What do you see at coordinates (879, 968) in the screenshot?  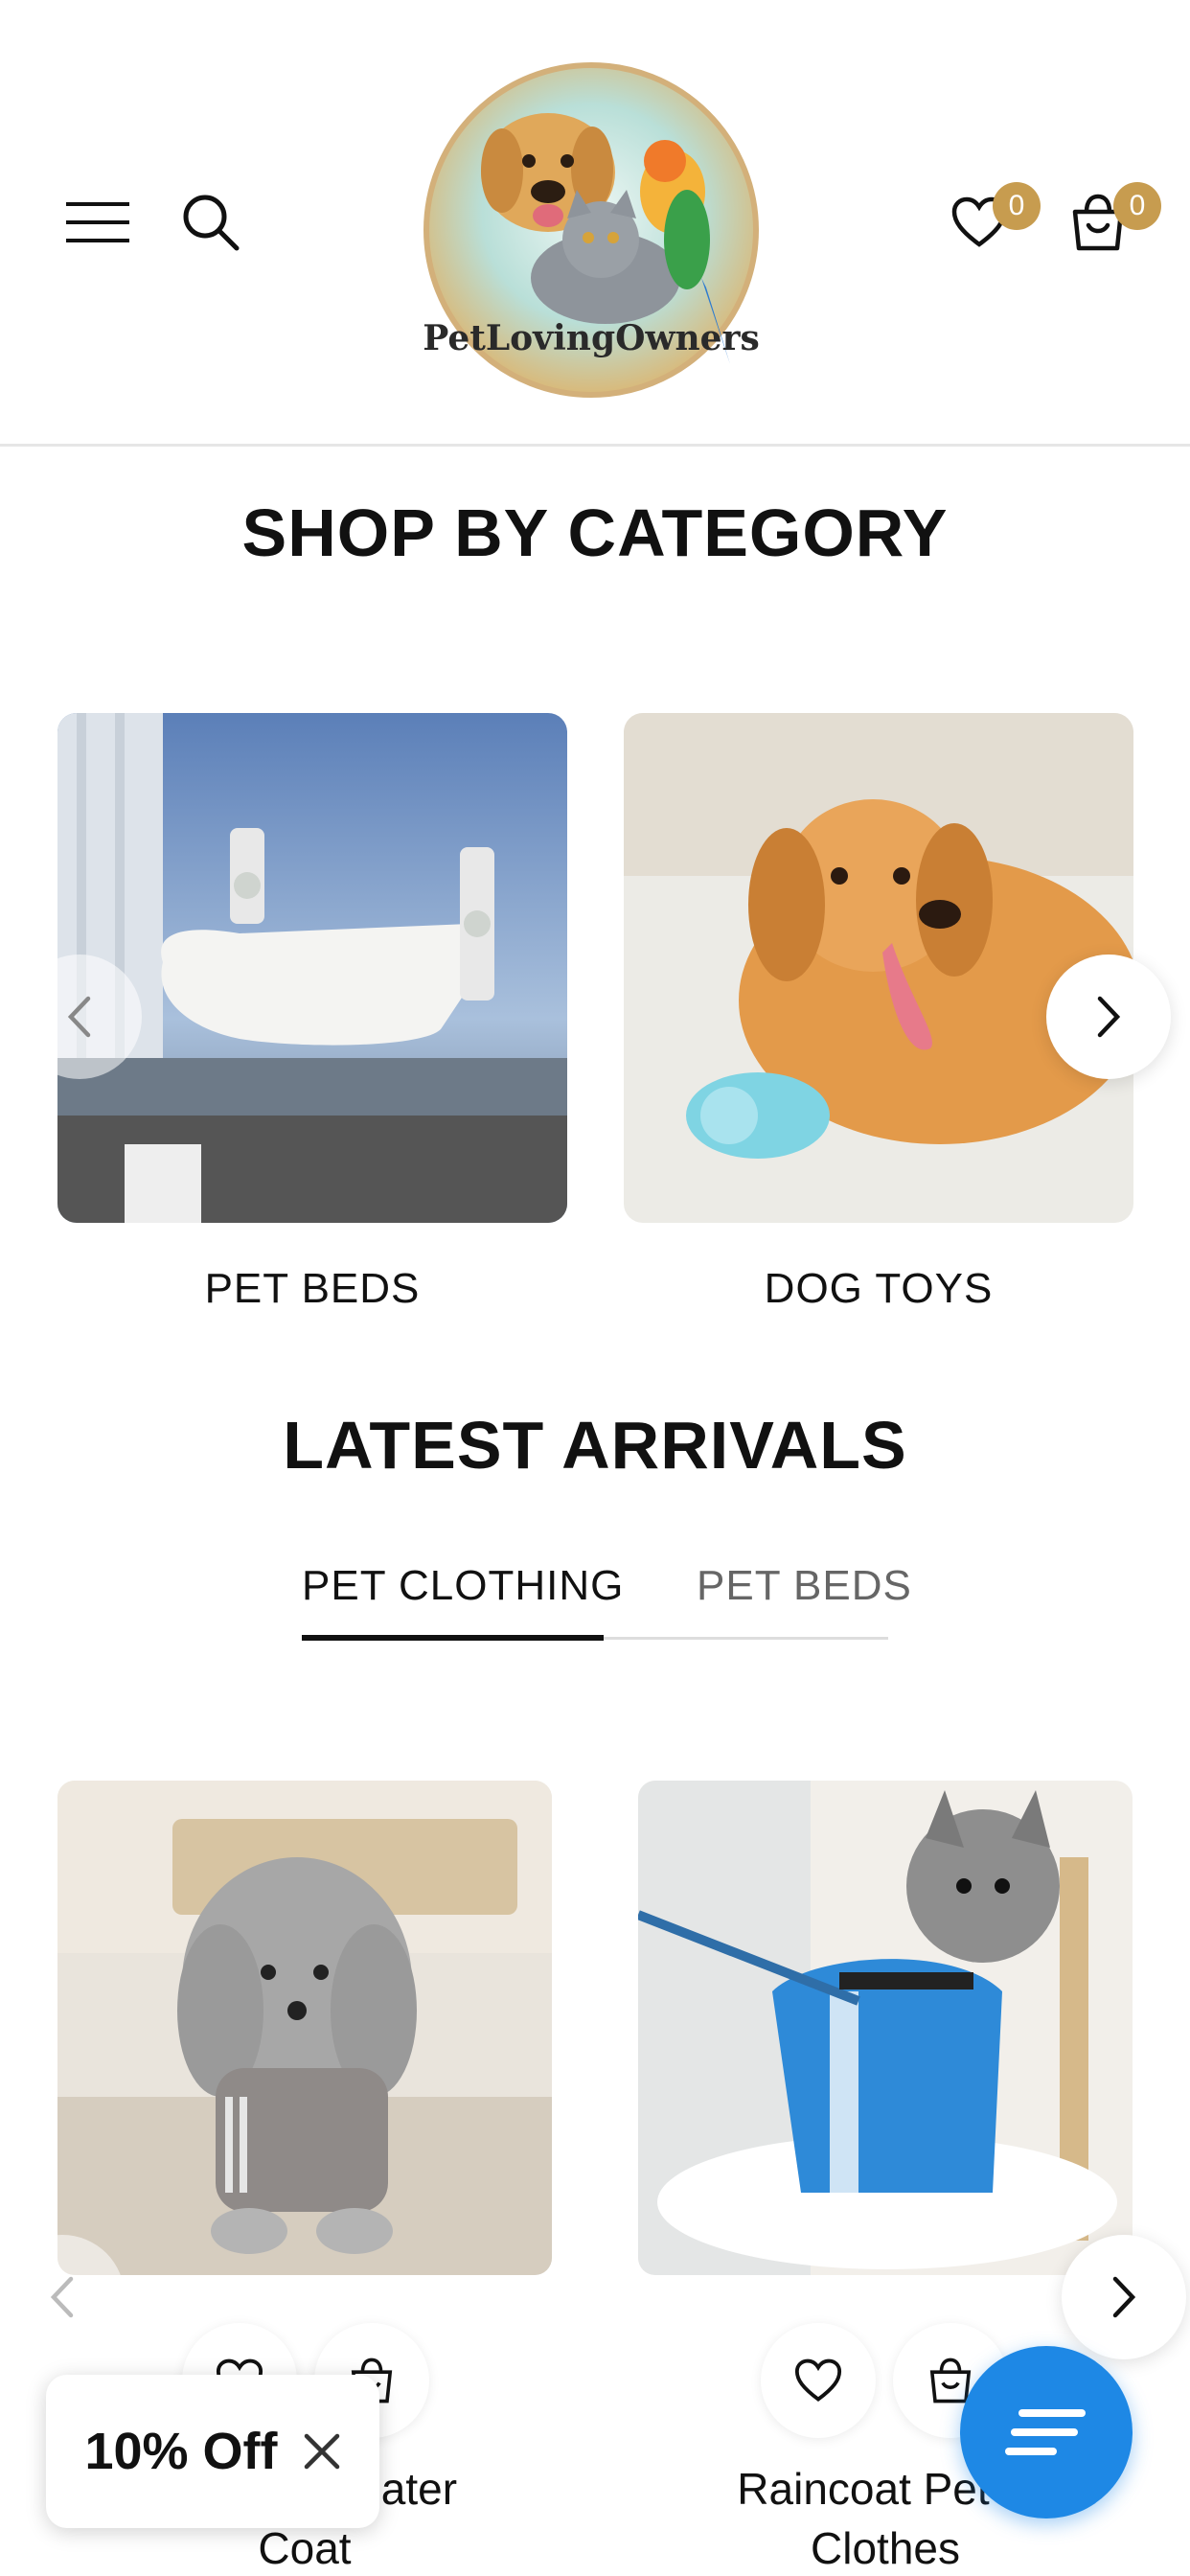 I see `category-card-dog-toys` at bounding box center [879, 968].